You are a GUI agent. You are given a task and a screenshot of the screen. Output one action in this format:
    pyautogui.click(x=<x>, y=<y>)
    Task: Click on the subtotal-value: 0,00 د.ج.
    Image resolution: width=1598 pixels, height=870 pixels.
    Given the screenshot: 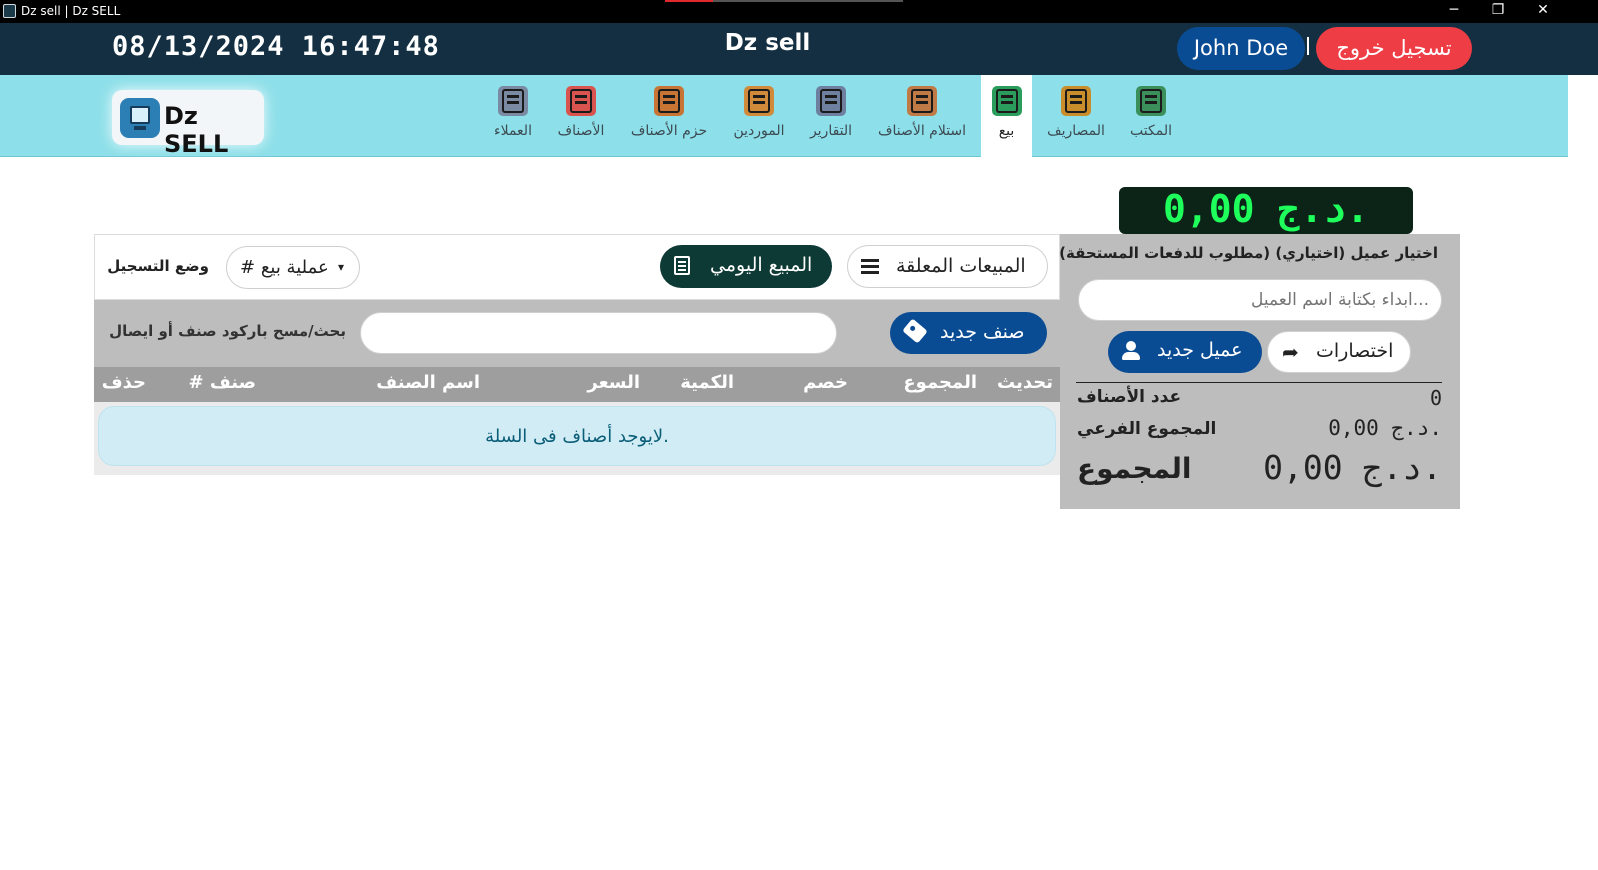 What is the action you would take?
    pyautogui.click(x=1385, y=428)
    